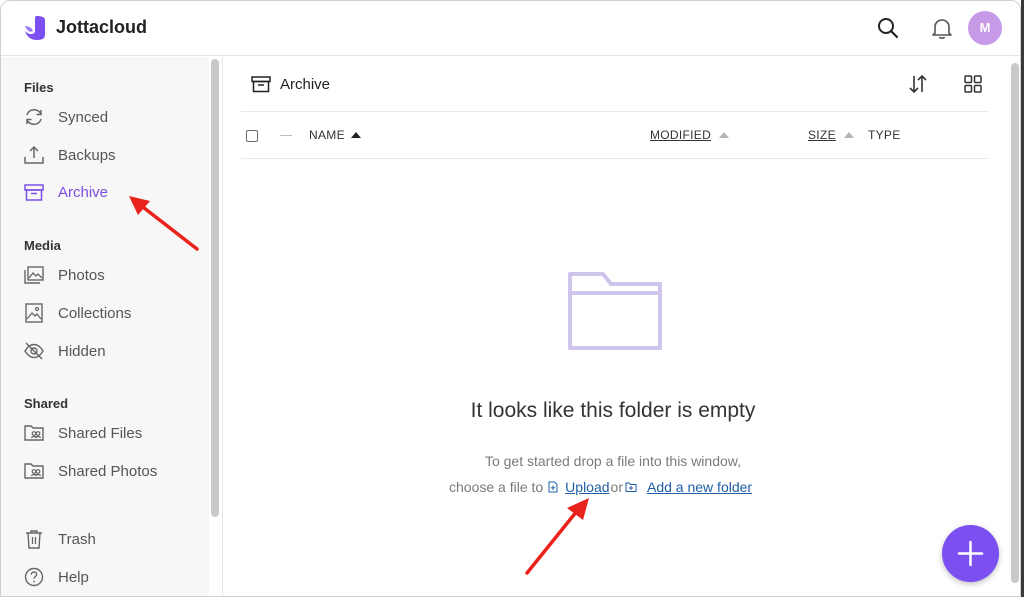  I want to click on section-title-shared: Shared, so click(46, 403).